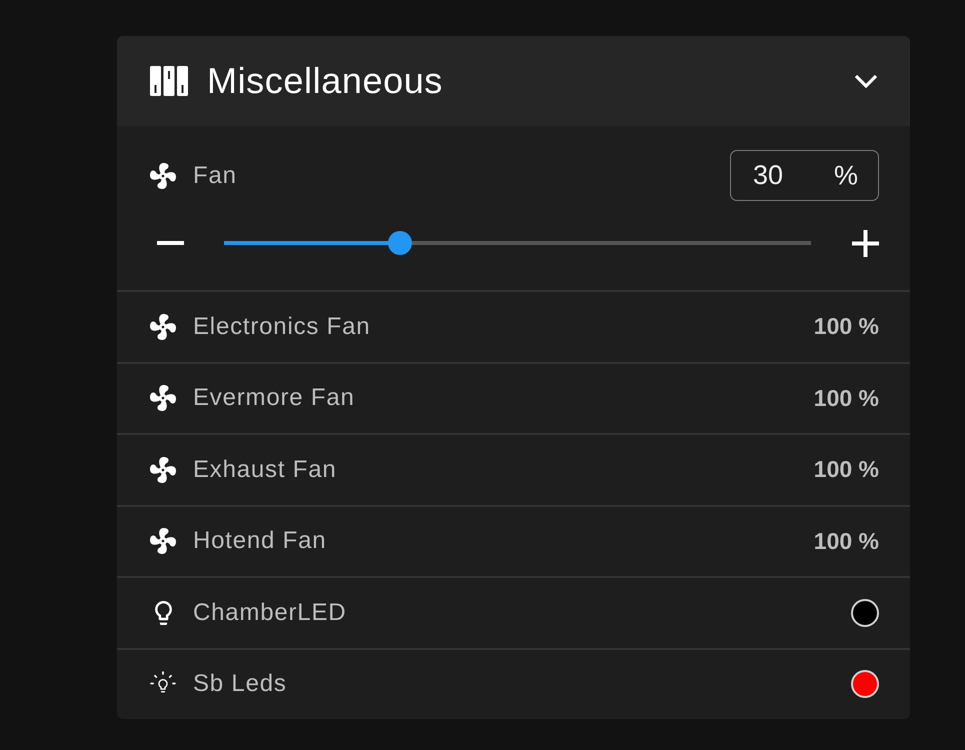 The image size is (965, 750). Describe the element at coordinates (274, 398) in the screenshot. I see `fan-name: Evermore Fan` at that location.